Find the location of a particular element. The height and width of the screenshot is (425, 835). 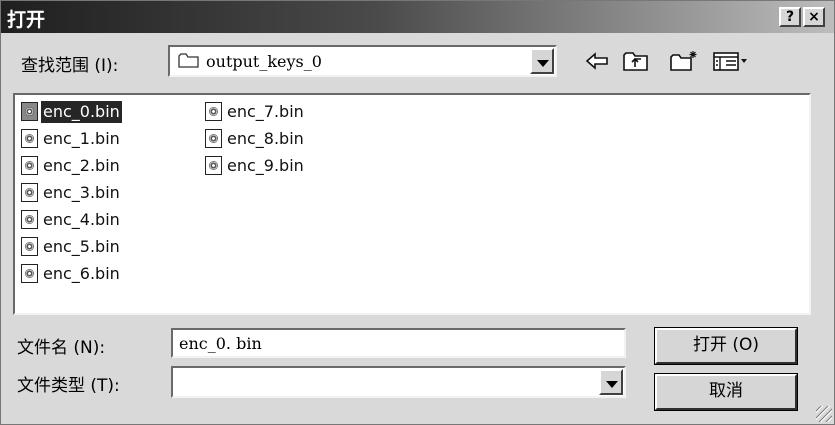

look-in-dropdown-button is located at coordinates (542, 61).